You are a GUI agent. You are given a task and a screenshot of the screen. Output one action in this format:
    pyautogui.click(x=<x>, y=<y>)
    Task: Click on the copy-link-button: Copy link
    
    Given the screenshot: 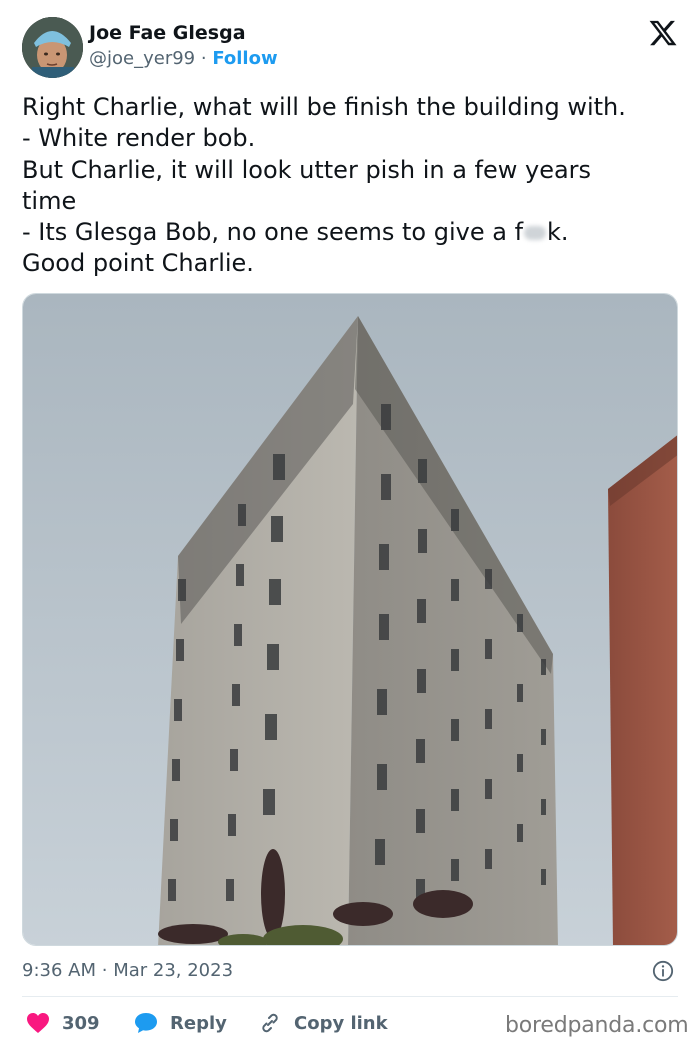 What is the action you would take?
    pyautogui.click(x=323, y=1023)
    